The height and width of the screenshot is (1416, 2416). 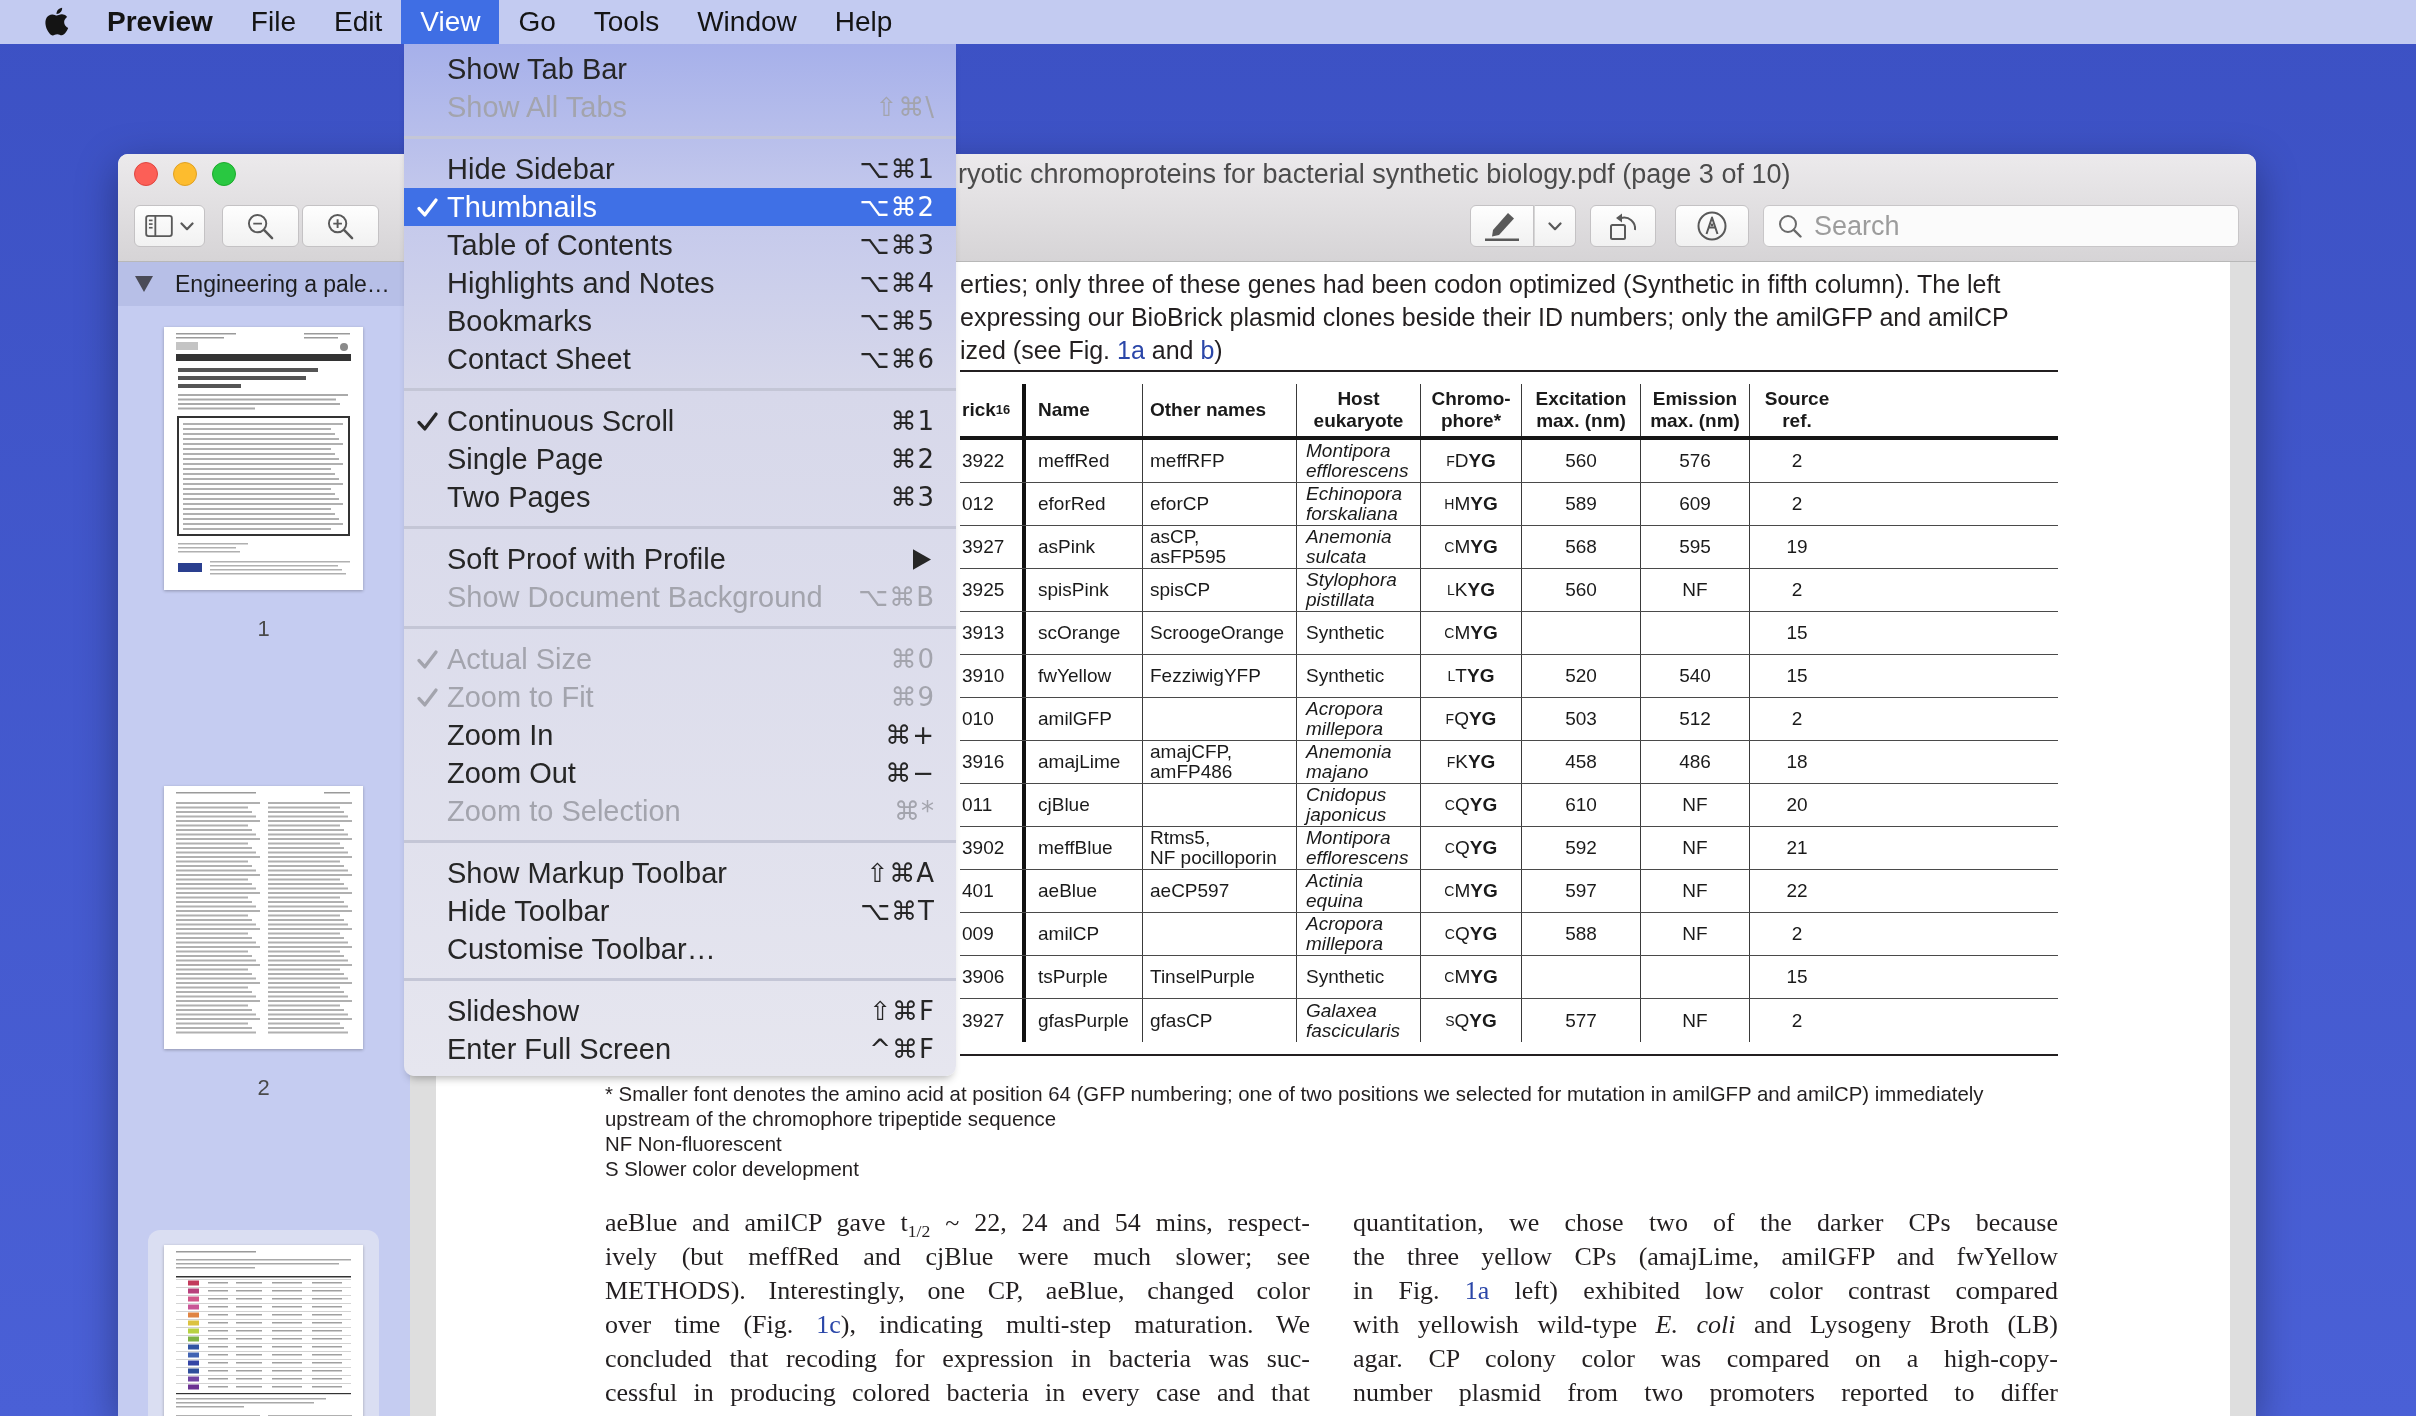 What do you see at coordinates (993, 805) in the screenshot?
I see `table-cell: 011` at bounding box center [993, 805].